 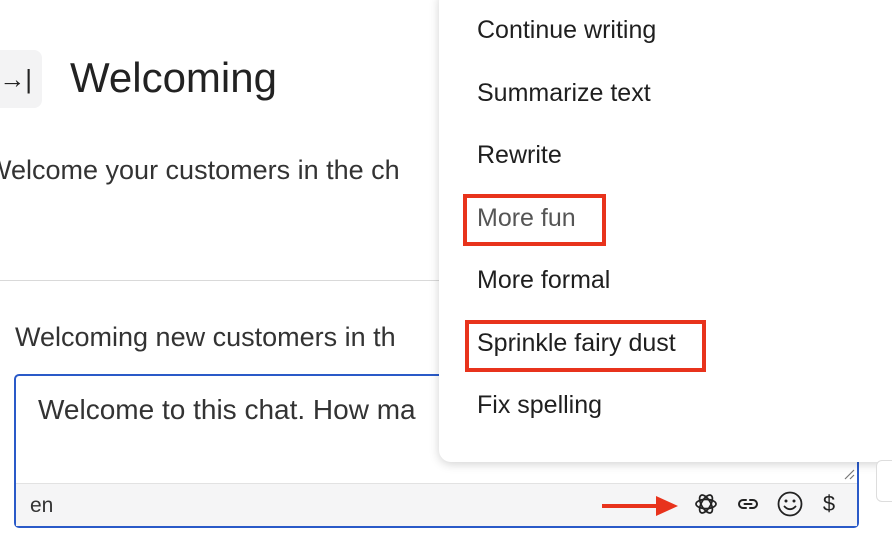 I want to click on openai-icon, so click(x=706, y=504).